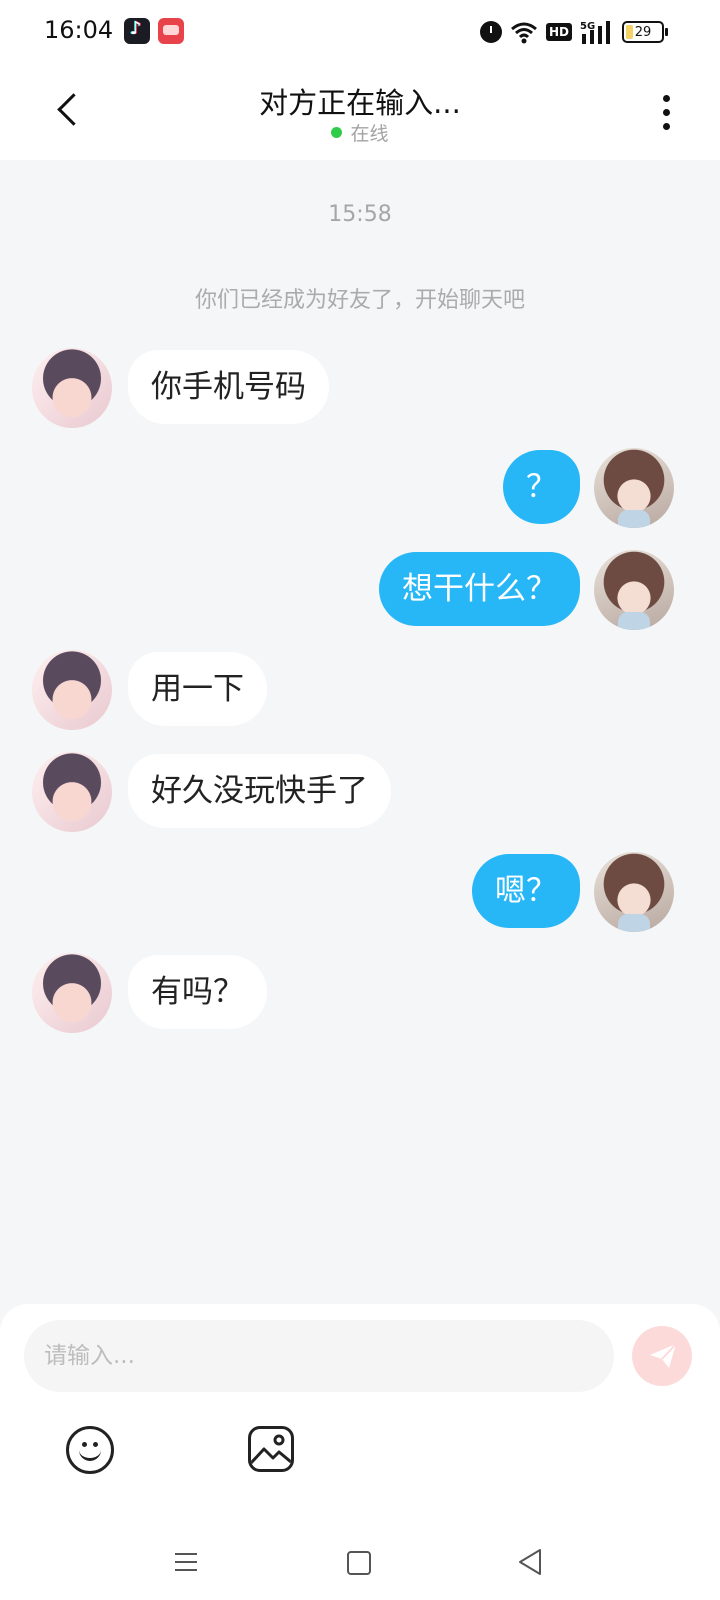  Describe the element at coordinates (360, 892) in the screenshot. I see `message-row: 嗯？` at that location.